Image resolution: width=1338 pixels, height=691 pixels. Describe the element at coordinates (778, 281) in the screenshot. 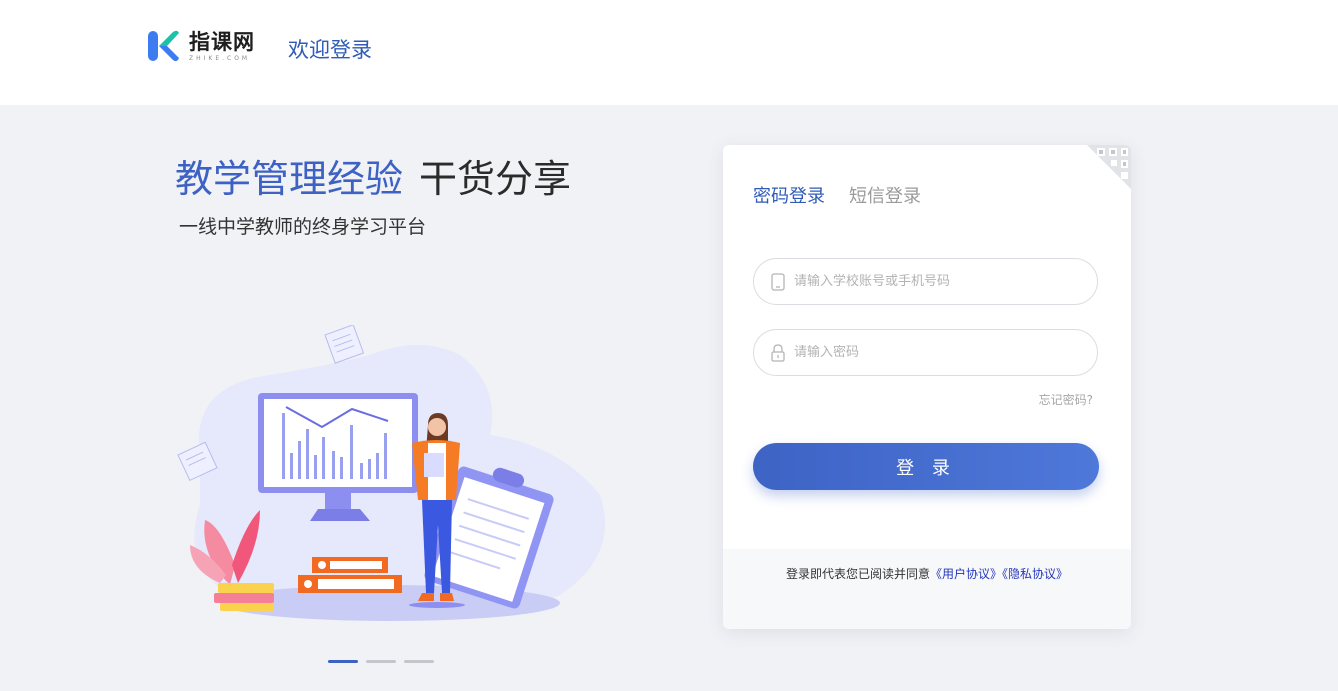

I see `phone-icon` at that location.